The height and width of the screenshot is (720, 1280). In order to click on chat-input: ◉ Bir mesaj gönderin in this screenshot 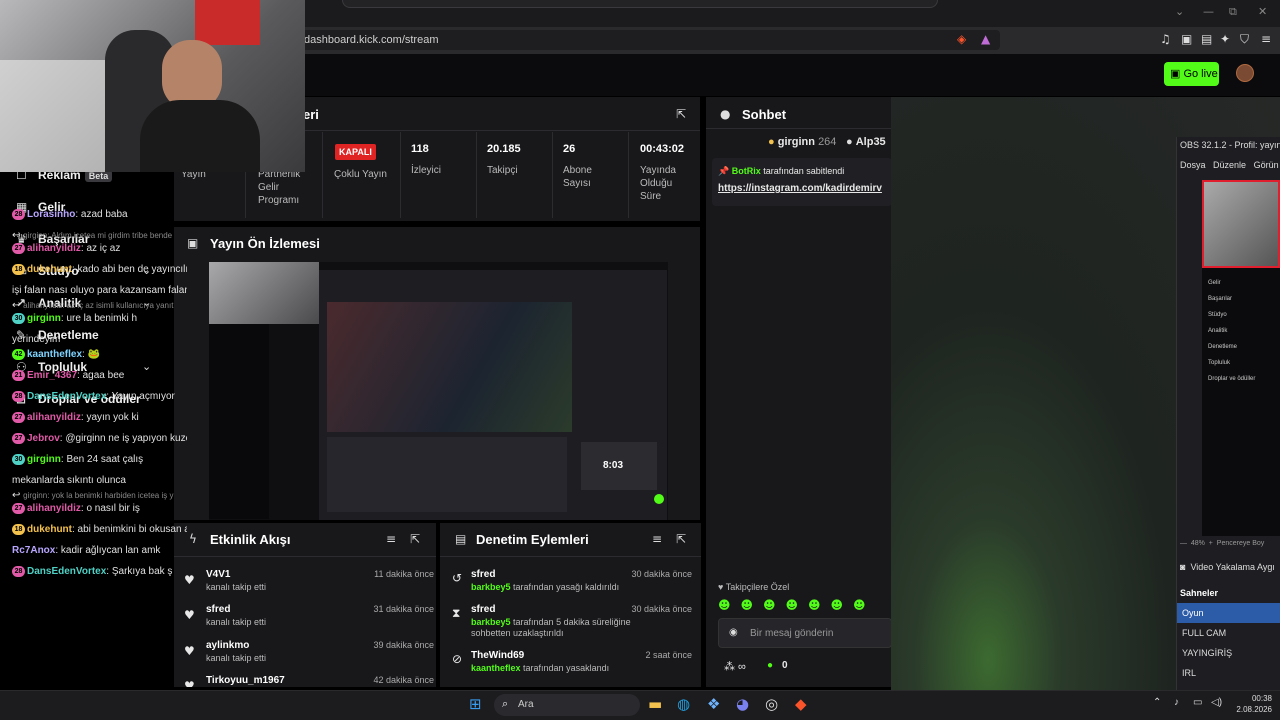, I will do `click(805, 633)`.